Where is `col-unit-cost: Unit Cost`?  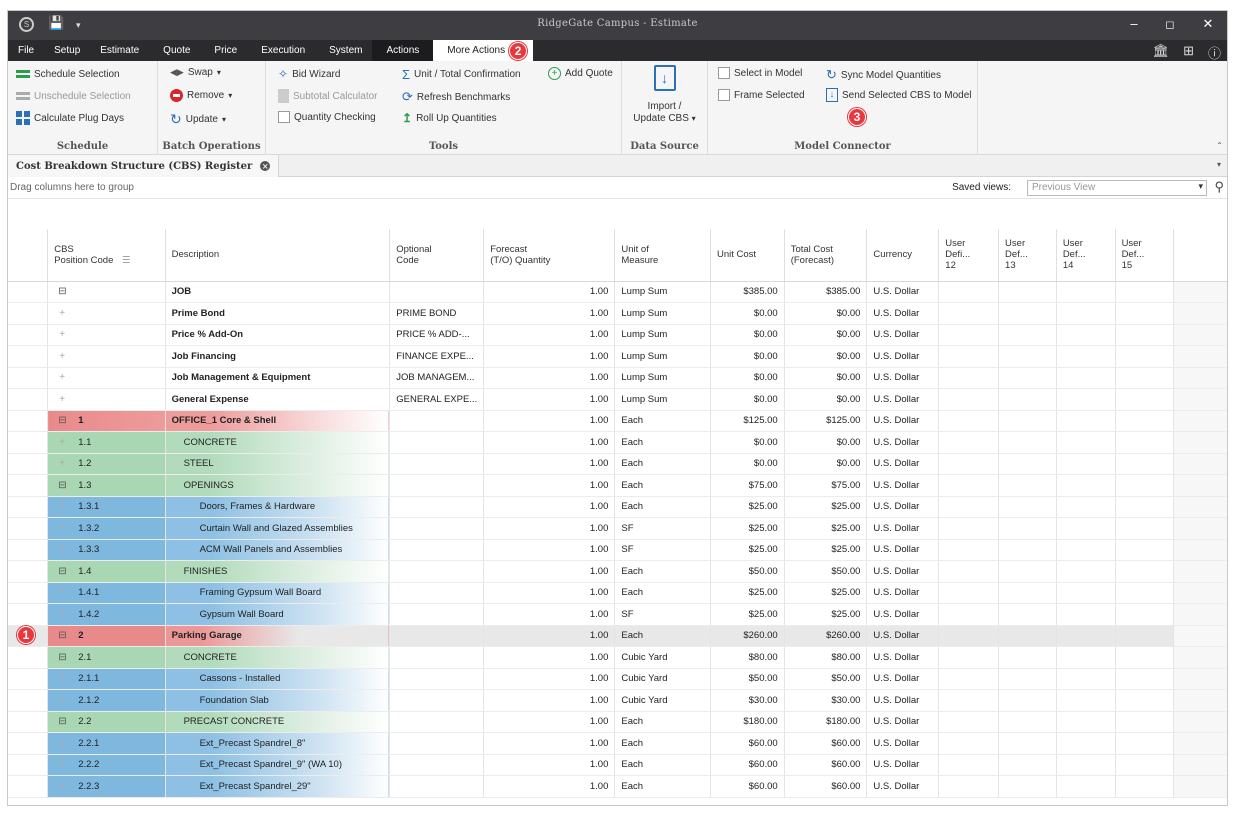
col-unit-cost: Unit Cost is located at coordinates (747, 255).